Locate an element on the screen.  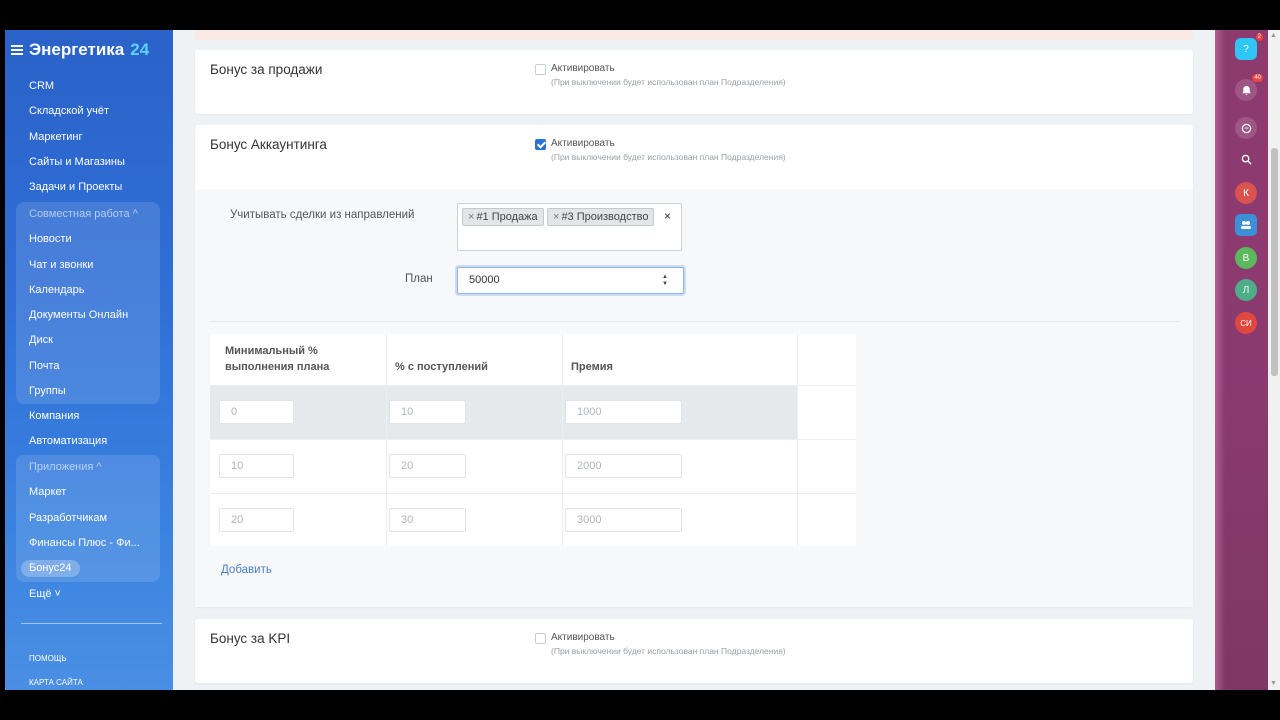
sidebar-item-chat: Чат и звонки is located at coordinates (88, 265).